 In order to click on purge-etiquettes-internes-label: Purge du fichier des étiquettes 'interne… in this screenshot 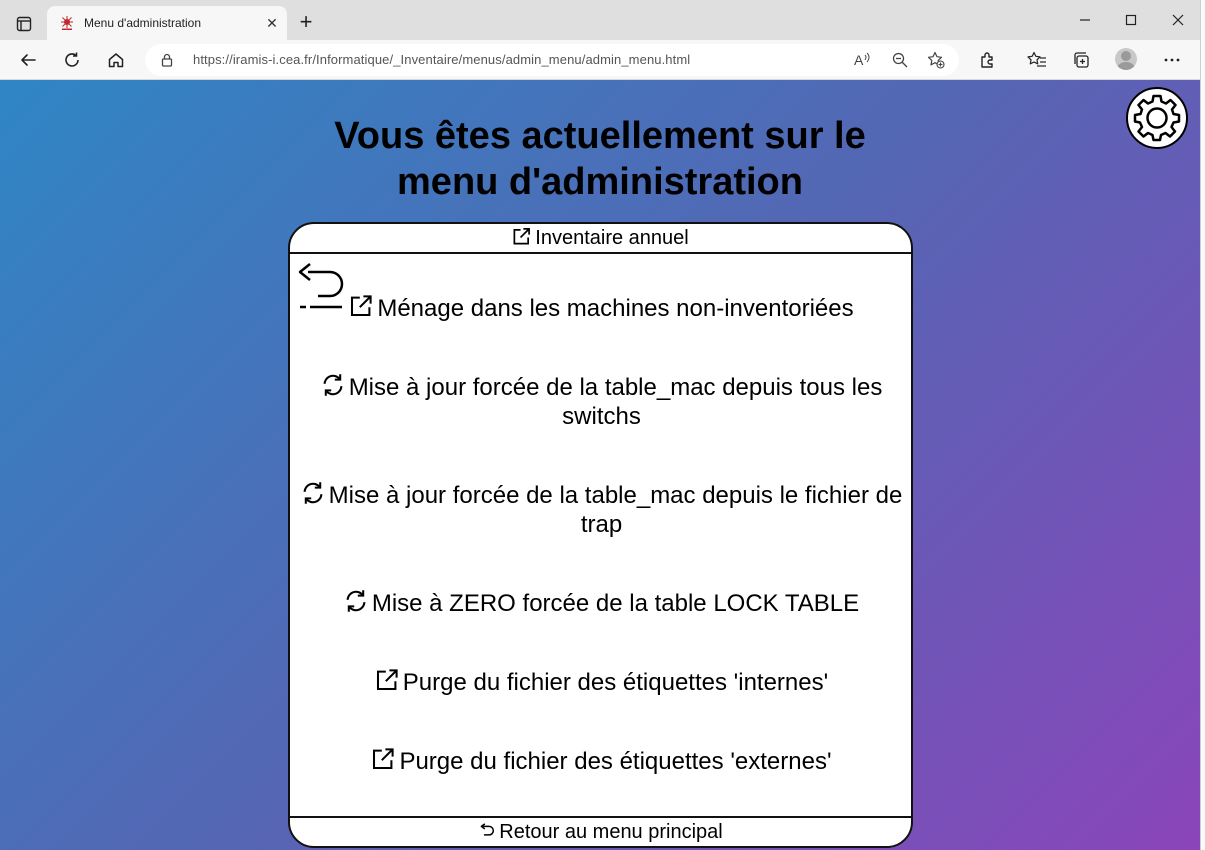, I will do `click(615, 682)`.